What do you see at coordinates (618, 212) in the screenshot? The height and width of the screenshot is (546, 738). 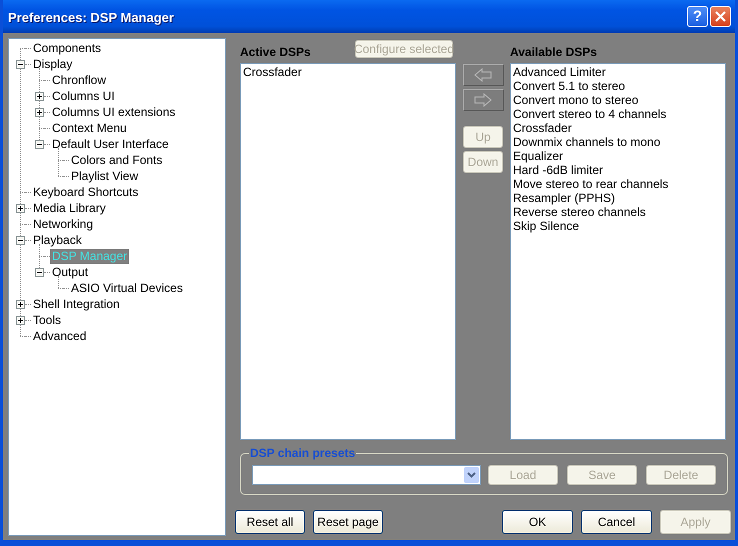 I see `dsp-item: Reverse stereo channels` at bounding box center [618, 212].